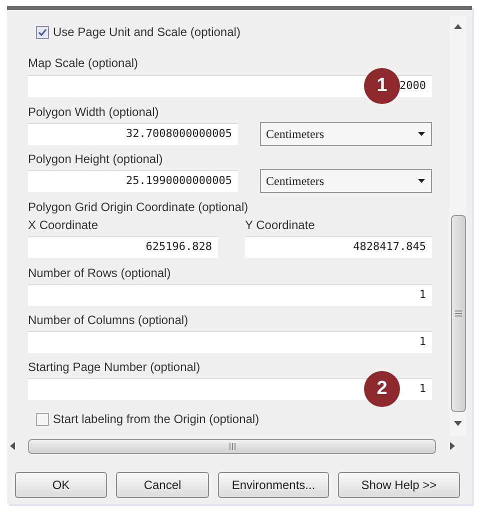 The image size is (484, 521). I want to click on checkbox-label: Use Page Unit and Scale (optional), so click(146, 32).